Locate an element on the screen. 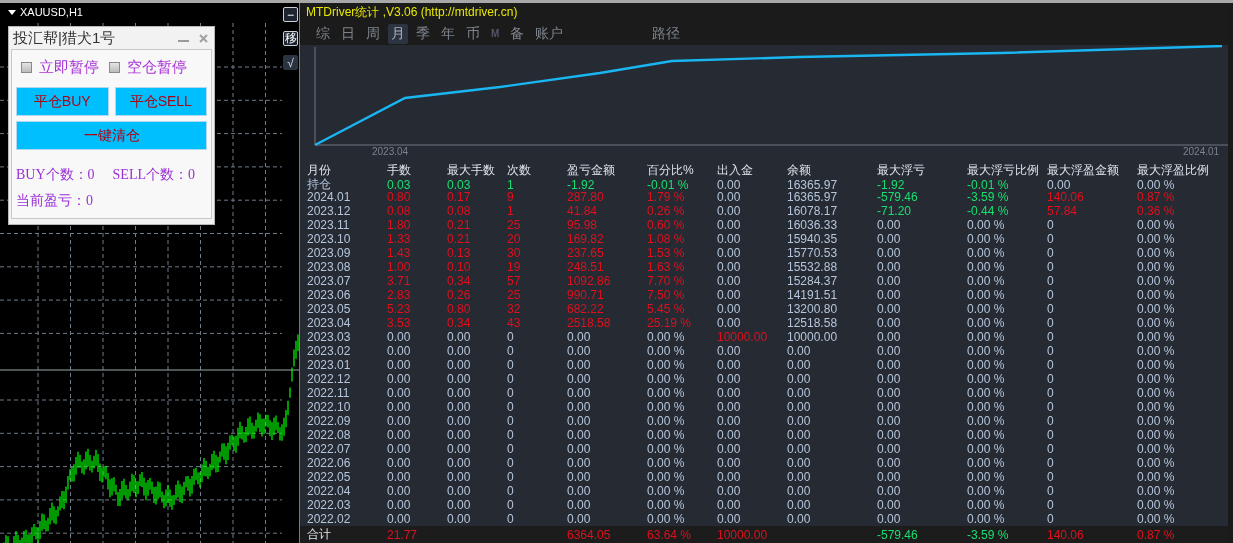  table-cell: 9 is located at coordinates (510, 197).